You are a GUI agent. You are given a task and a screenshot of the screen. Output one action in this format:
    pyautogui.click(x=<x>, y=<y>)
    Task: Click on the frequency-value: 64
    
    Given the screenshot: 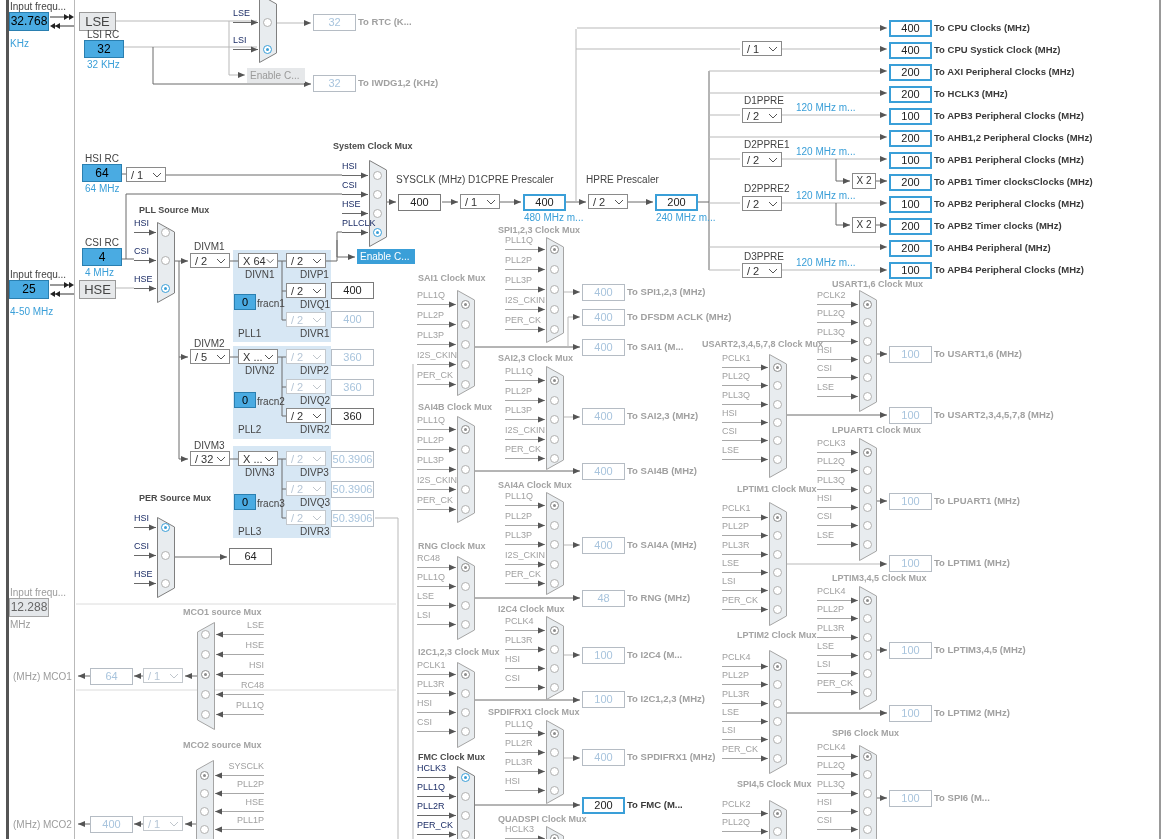 What is the action you would take?
    pyautogui.click(x=250, y=556)
    